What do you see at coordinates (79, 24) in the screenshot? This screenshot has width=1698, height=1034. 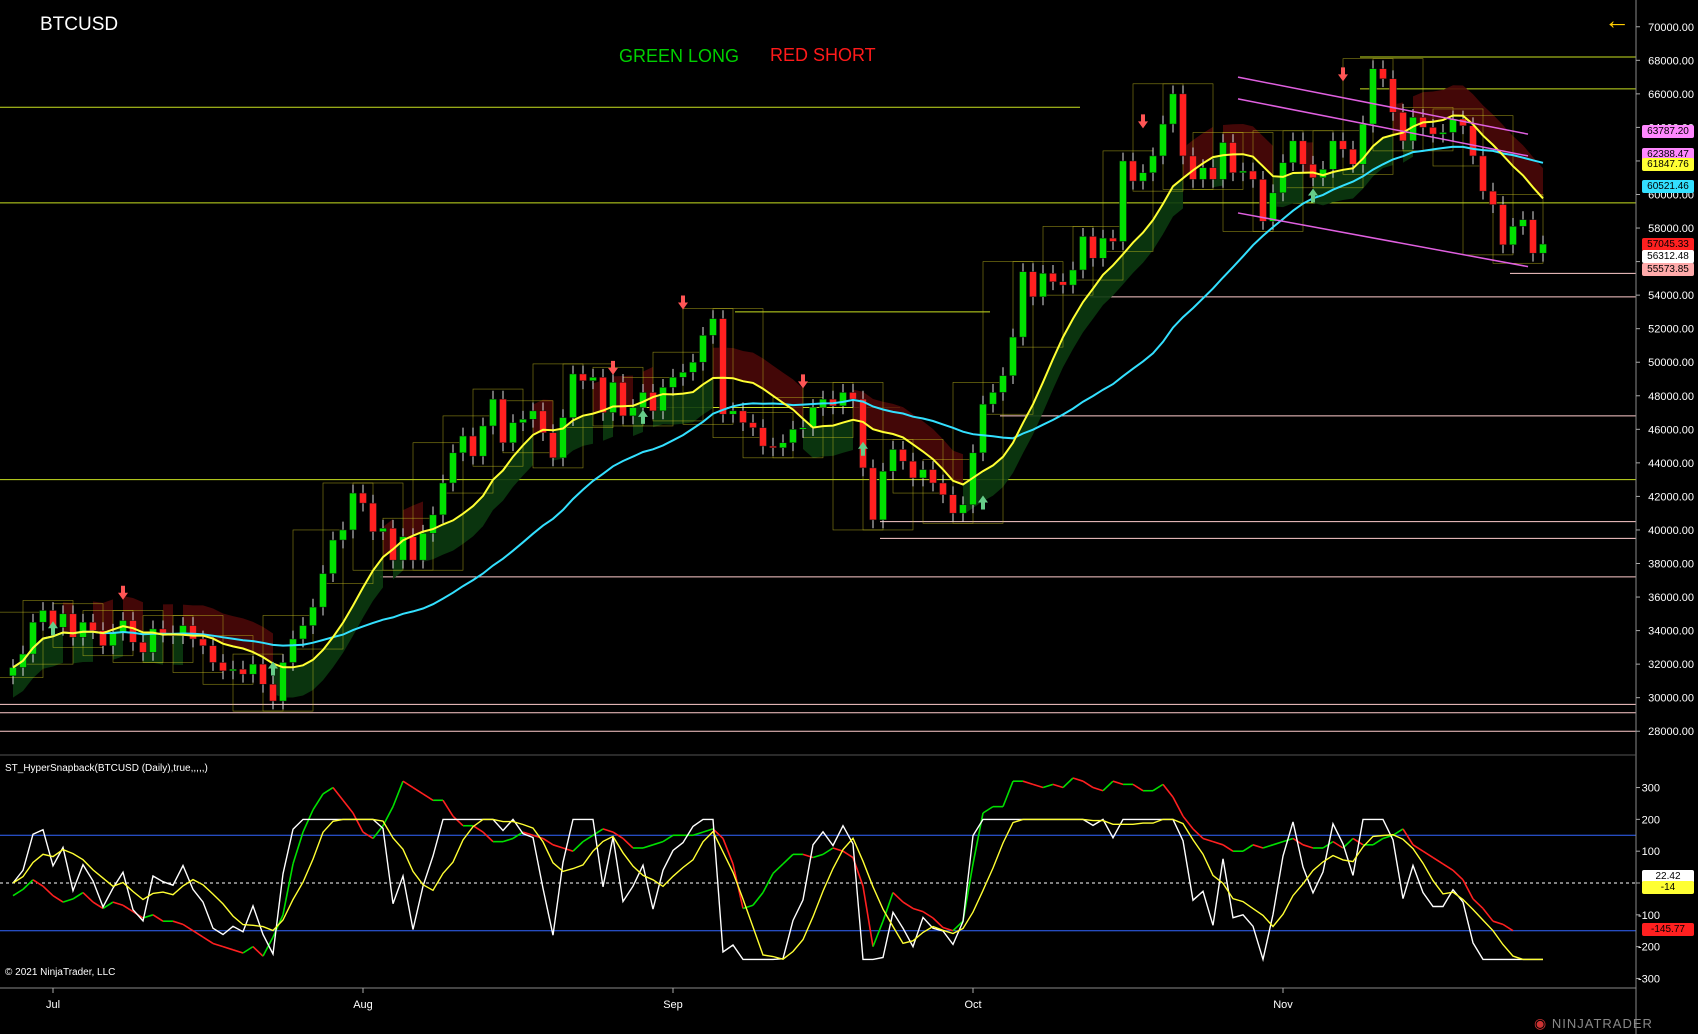 I see `symbol-title: BTCUSD` at bounding box center [79, 24].